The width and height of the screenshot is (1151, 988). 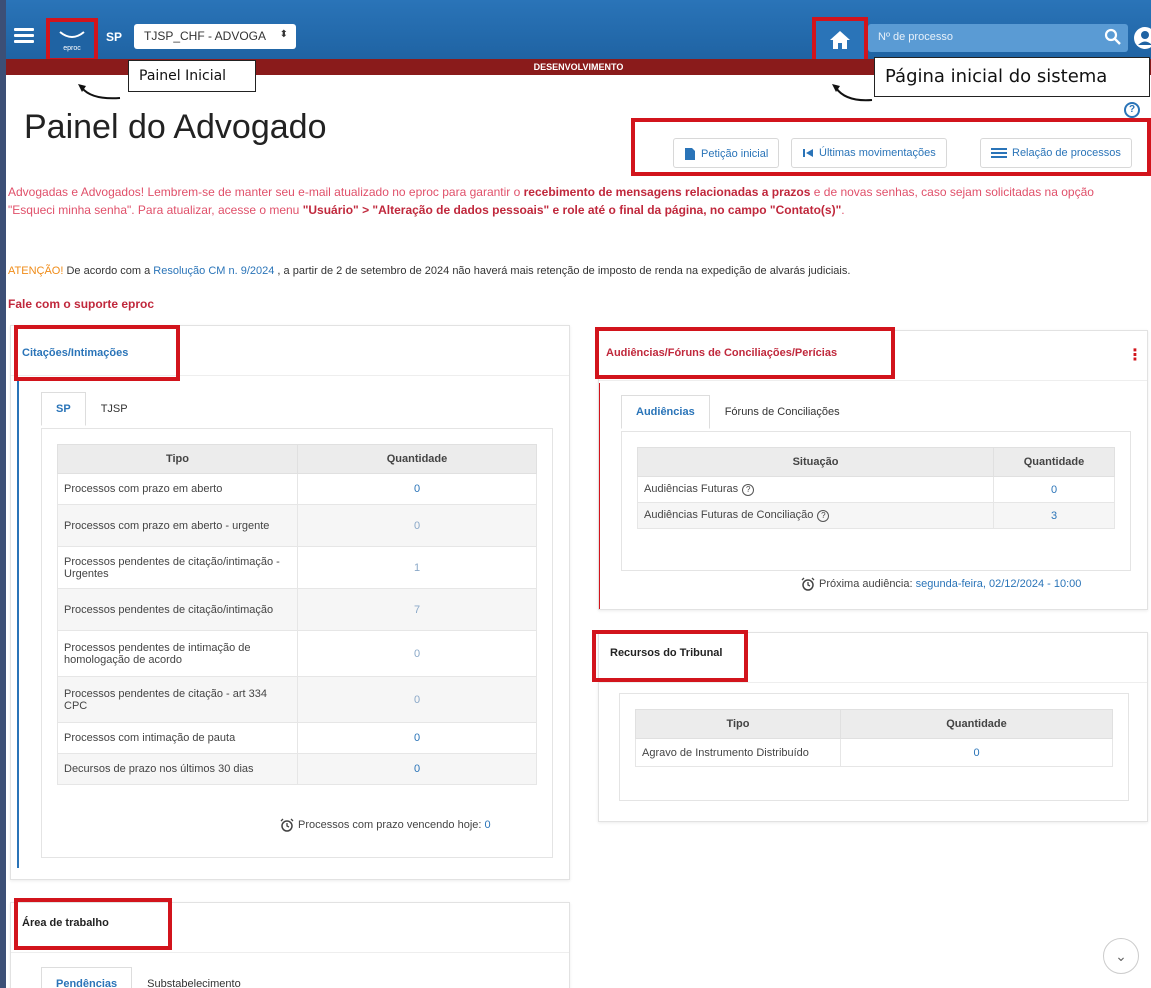 What do you see at coordinates (665, 412) in the screenshot?
I see `tab-audiencias: Audiências` at bounding box center [665, 412].